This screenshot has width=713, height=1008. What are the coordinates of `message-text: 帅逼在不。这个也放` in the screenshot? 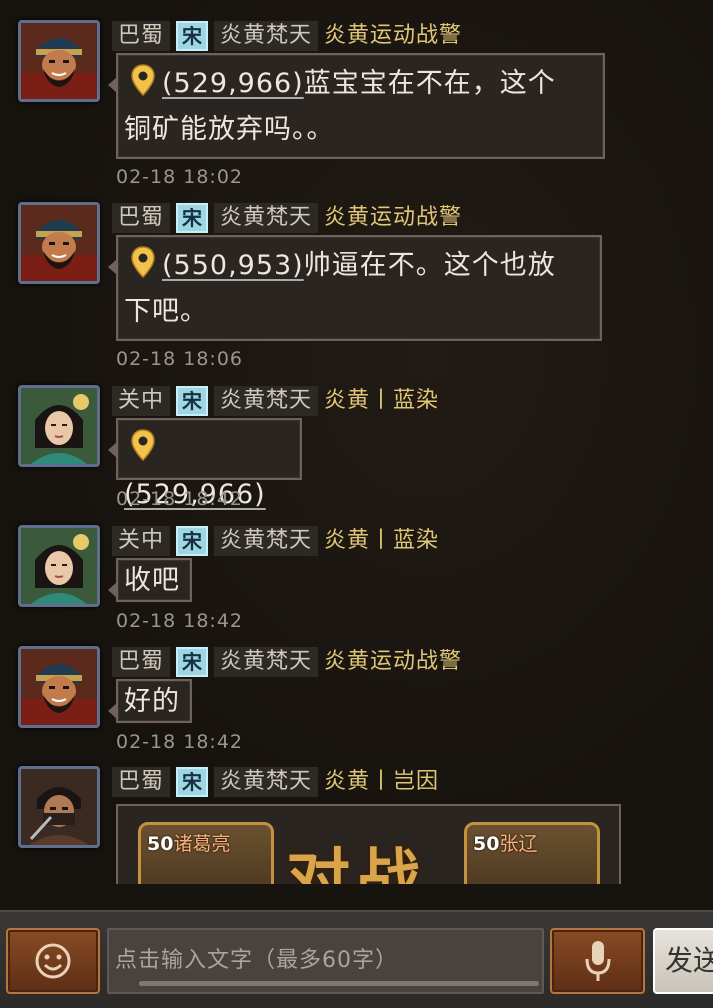 It's located at (429, 265).